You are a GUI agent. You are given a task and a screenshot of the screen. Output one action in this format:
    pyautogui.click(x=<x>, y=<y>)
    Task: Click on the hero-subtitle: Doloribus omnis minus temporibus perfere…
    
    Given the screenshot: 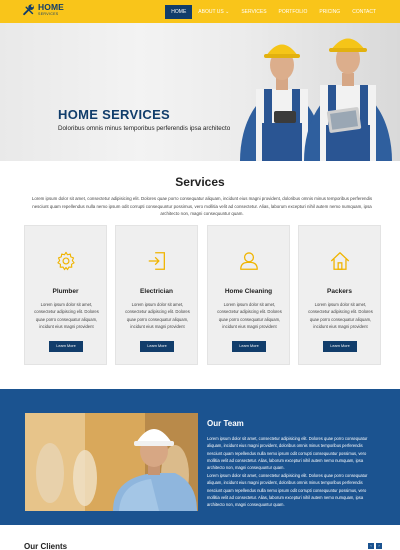 What is the action you would take?
    pyautogui.click(x=144, y=128)
    